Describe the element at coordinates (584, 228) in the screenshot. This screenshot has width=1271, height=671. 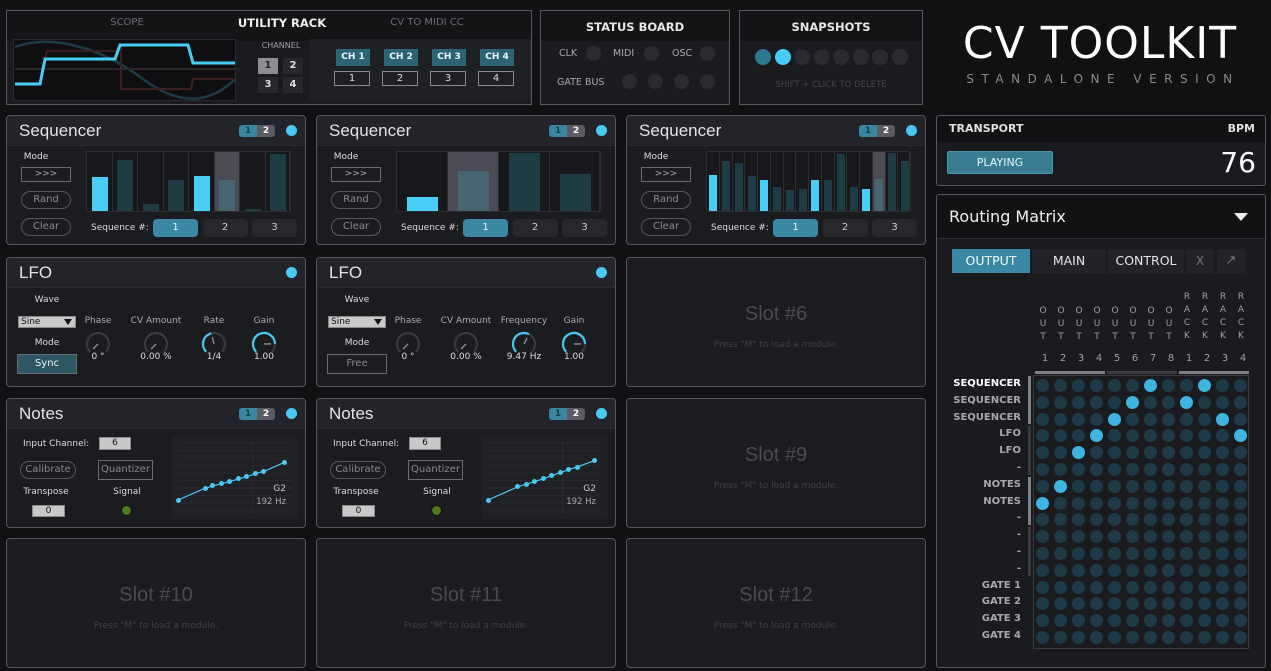
I see `sequence-button-3: 3` at that location.